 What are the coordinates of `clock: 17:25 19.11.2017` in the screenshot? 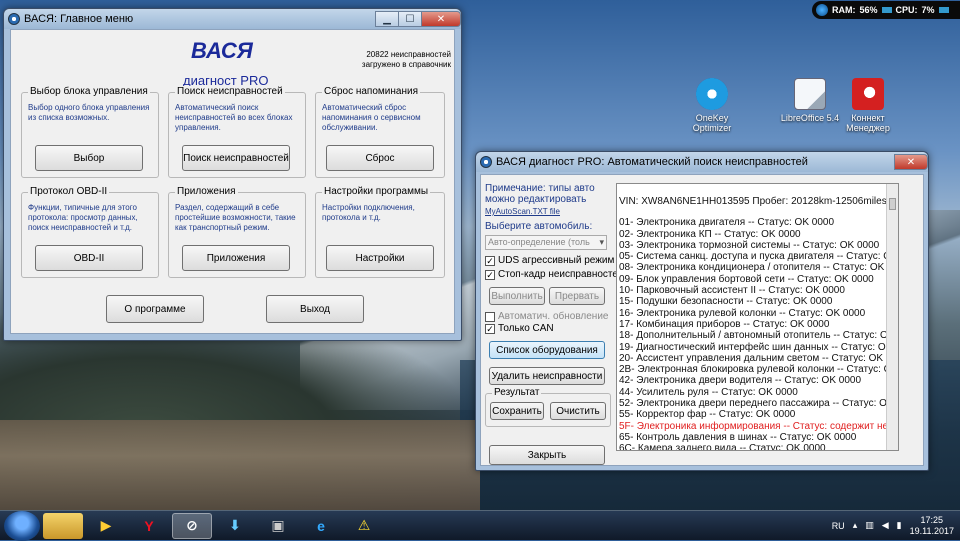 It's located at (932, 526).